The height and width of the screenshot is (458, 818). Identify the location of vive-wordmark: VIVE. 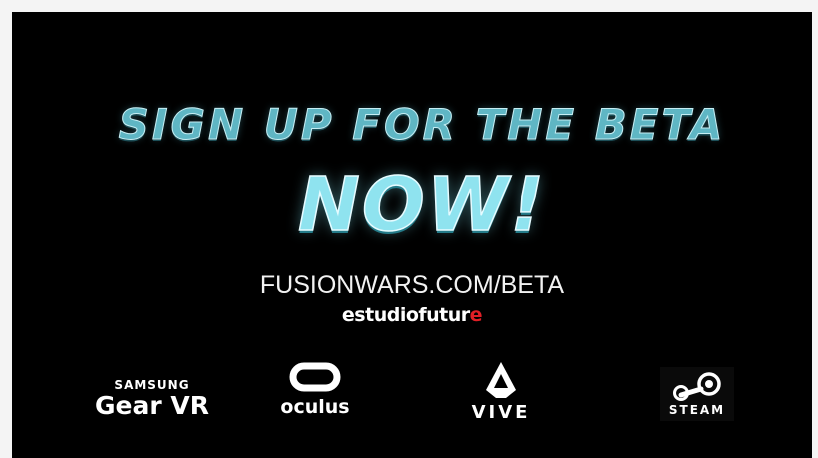
(501, 412).